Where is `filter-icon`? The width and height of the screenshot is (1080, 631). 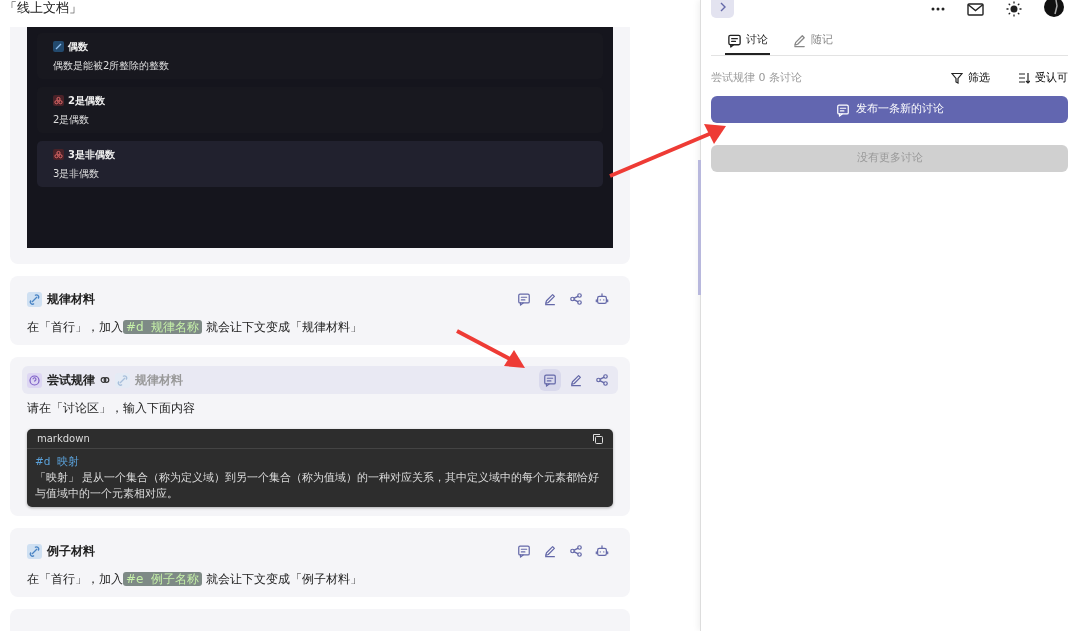 filter-icon is located at coordinates (957, 77).